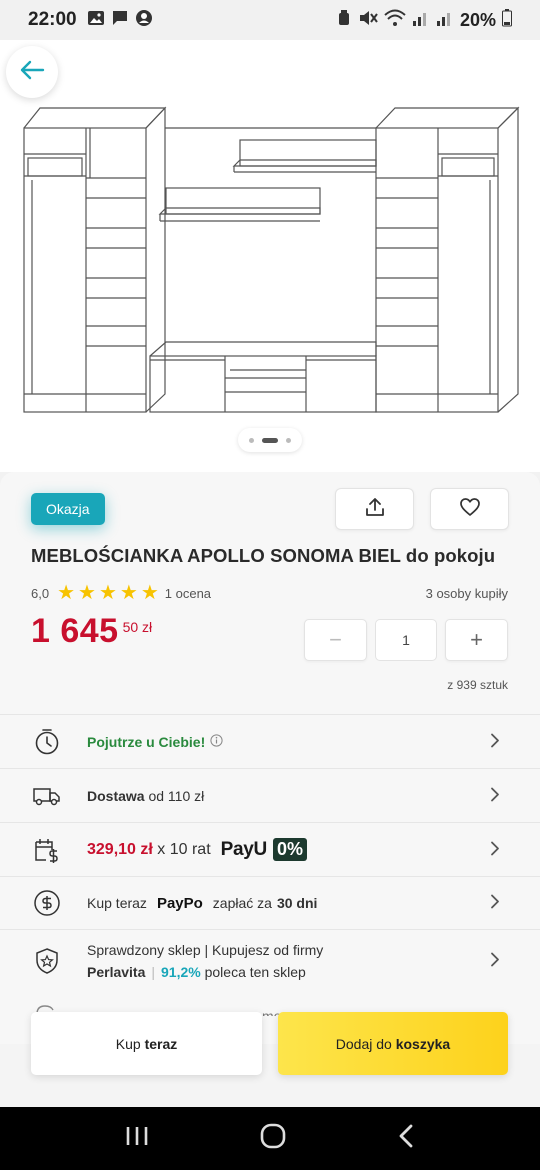 The width and height of the screenshot is (540, 1170). I want to click on recent-apps-button, so click(137, 1138).